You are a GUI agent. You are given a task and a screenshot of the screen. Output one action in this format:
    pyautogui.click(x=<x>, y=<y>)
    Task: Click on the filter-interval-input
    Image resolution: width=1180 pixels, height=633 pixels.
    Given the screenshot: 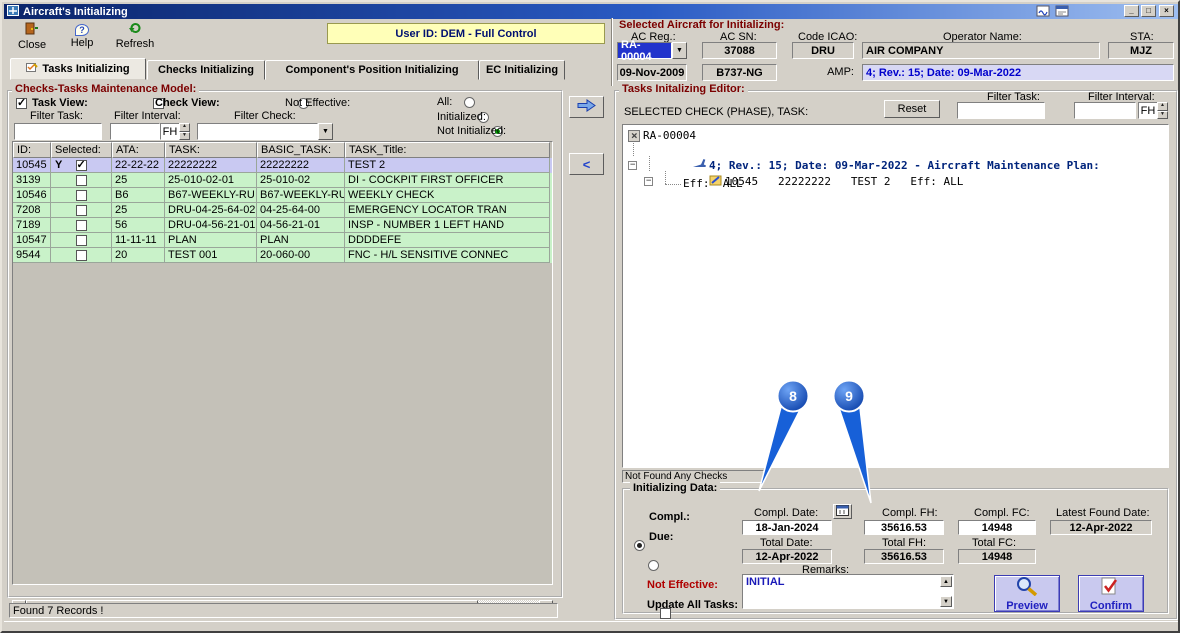 What is the action you would take?
    pyautogui.click(x=135, y=131)
    